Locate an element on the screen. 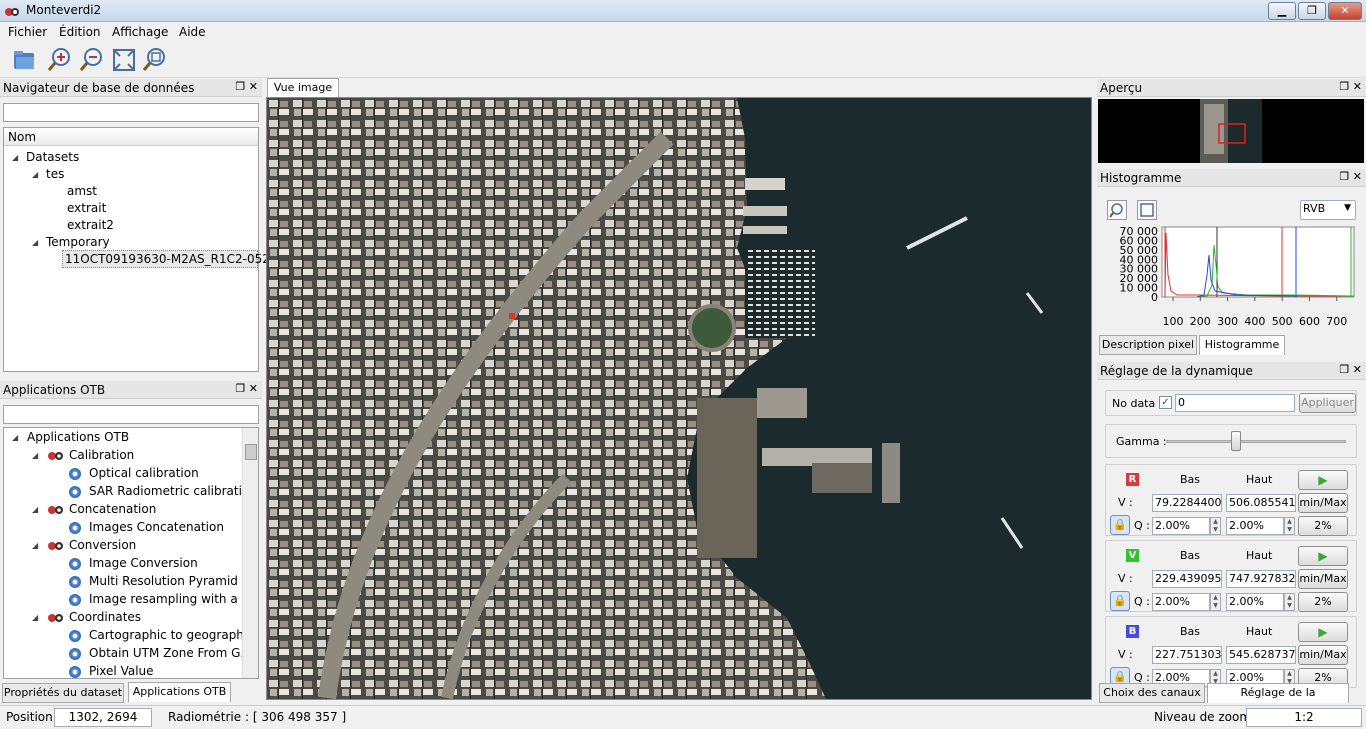 The image size is (1366, 729). histogram-zoom-icon is located at coordinates (1117, 210).